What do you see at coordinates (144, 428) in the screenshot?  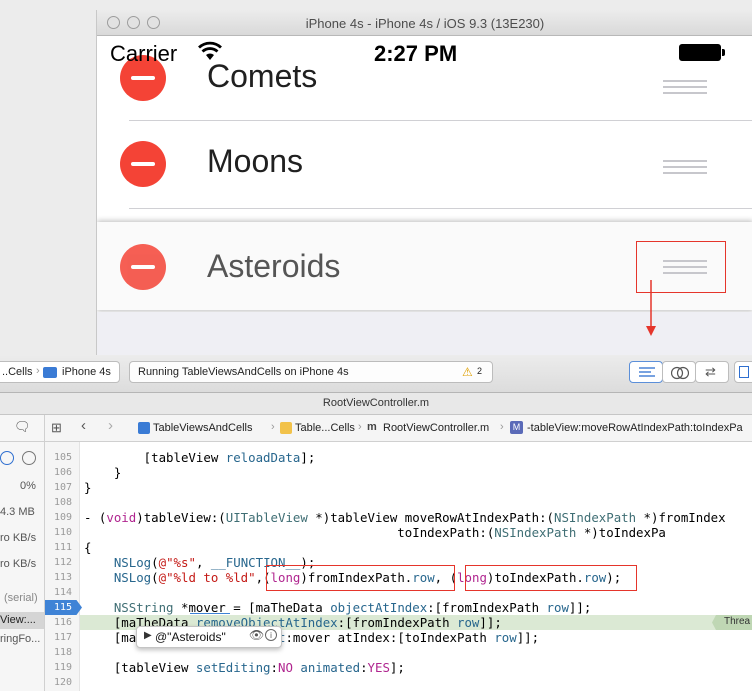 I see `project-icon` at bounding box center [144, 428].